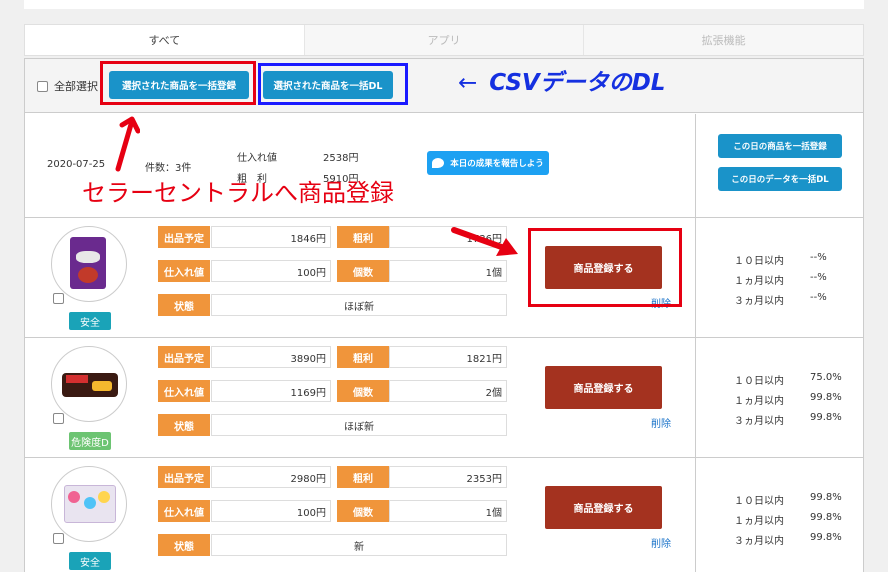 The height and width of the screenshot is (572, 888). What do you see at coordinates (497, 164) in the screenshot?
I see `tweet-label: 本日の成果を報告しよう` at bounding box center [497, 164].